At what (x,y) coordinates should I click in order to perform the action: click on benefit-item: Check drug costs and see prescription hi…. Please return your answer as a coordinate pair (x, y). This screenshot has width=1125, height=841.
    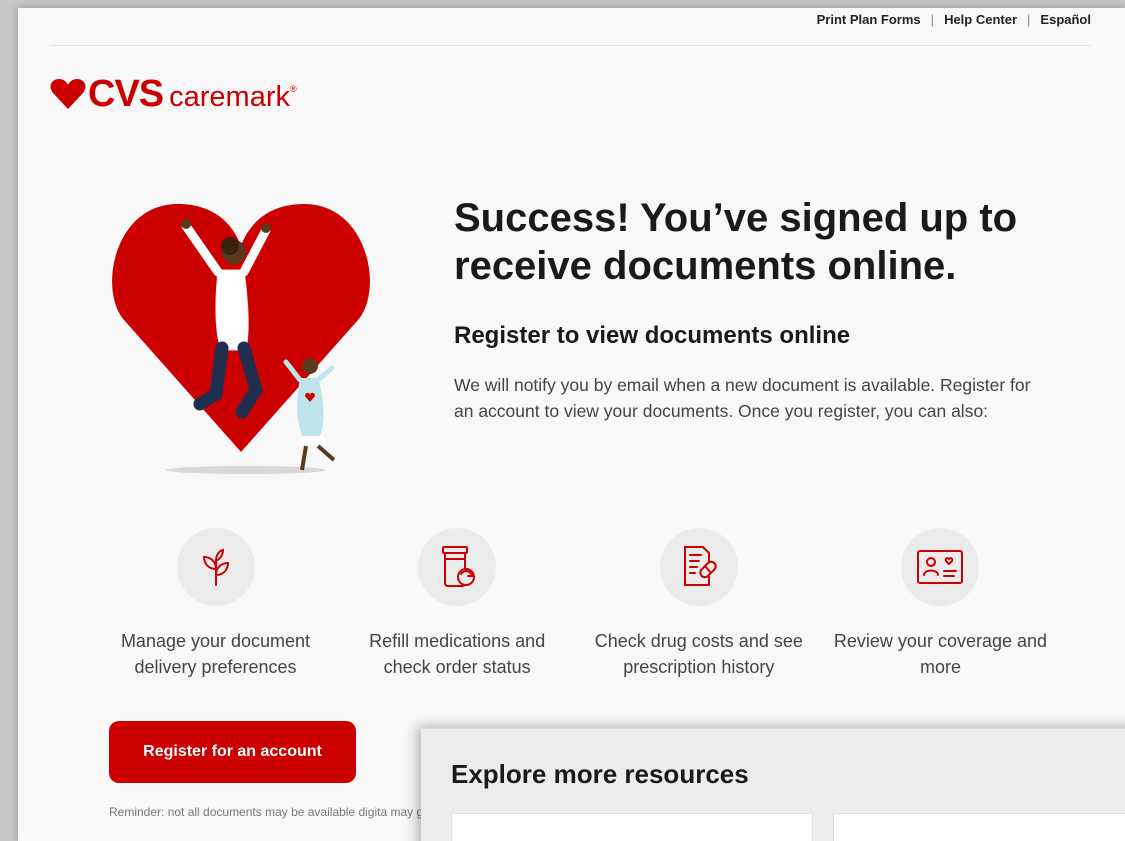
    Looking at the image, I should click on (698, 604).